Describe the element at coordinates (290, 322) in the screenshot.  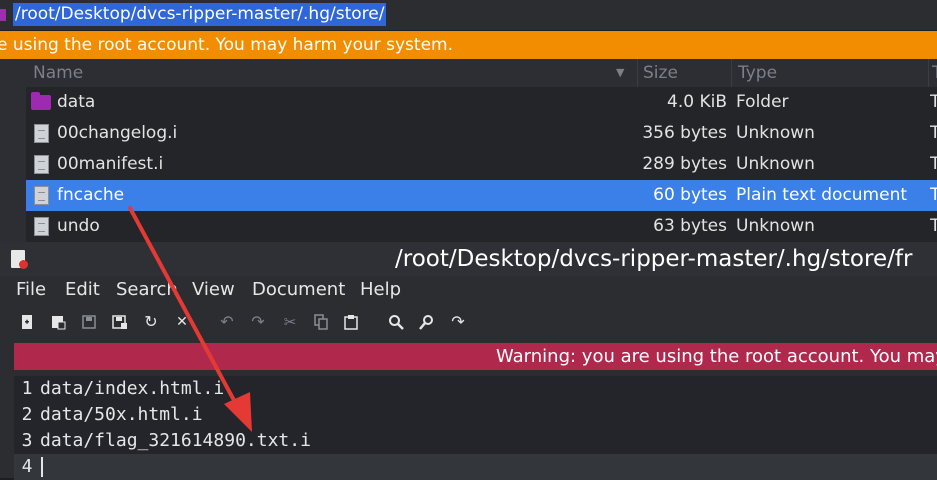
I see `cut-icon: ✂` at that location.